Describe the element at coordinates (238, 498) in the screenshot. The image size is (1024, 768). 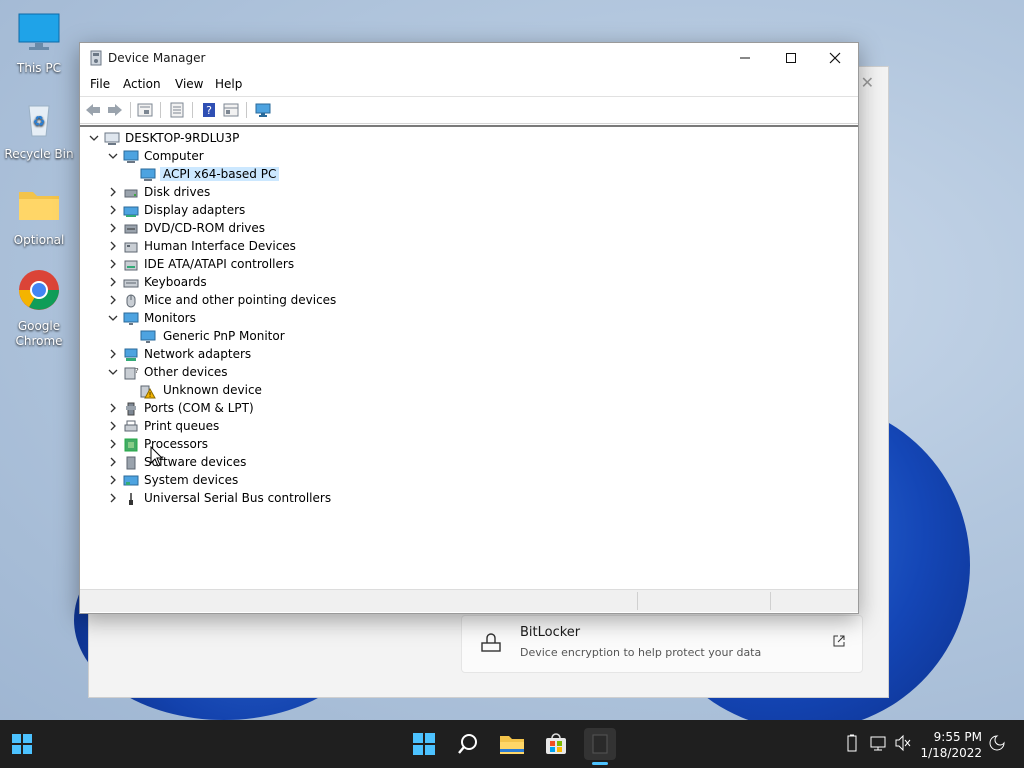
I see `tree-item-label: Universal Serial Bus controllers` at that location.